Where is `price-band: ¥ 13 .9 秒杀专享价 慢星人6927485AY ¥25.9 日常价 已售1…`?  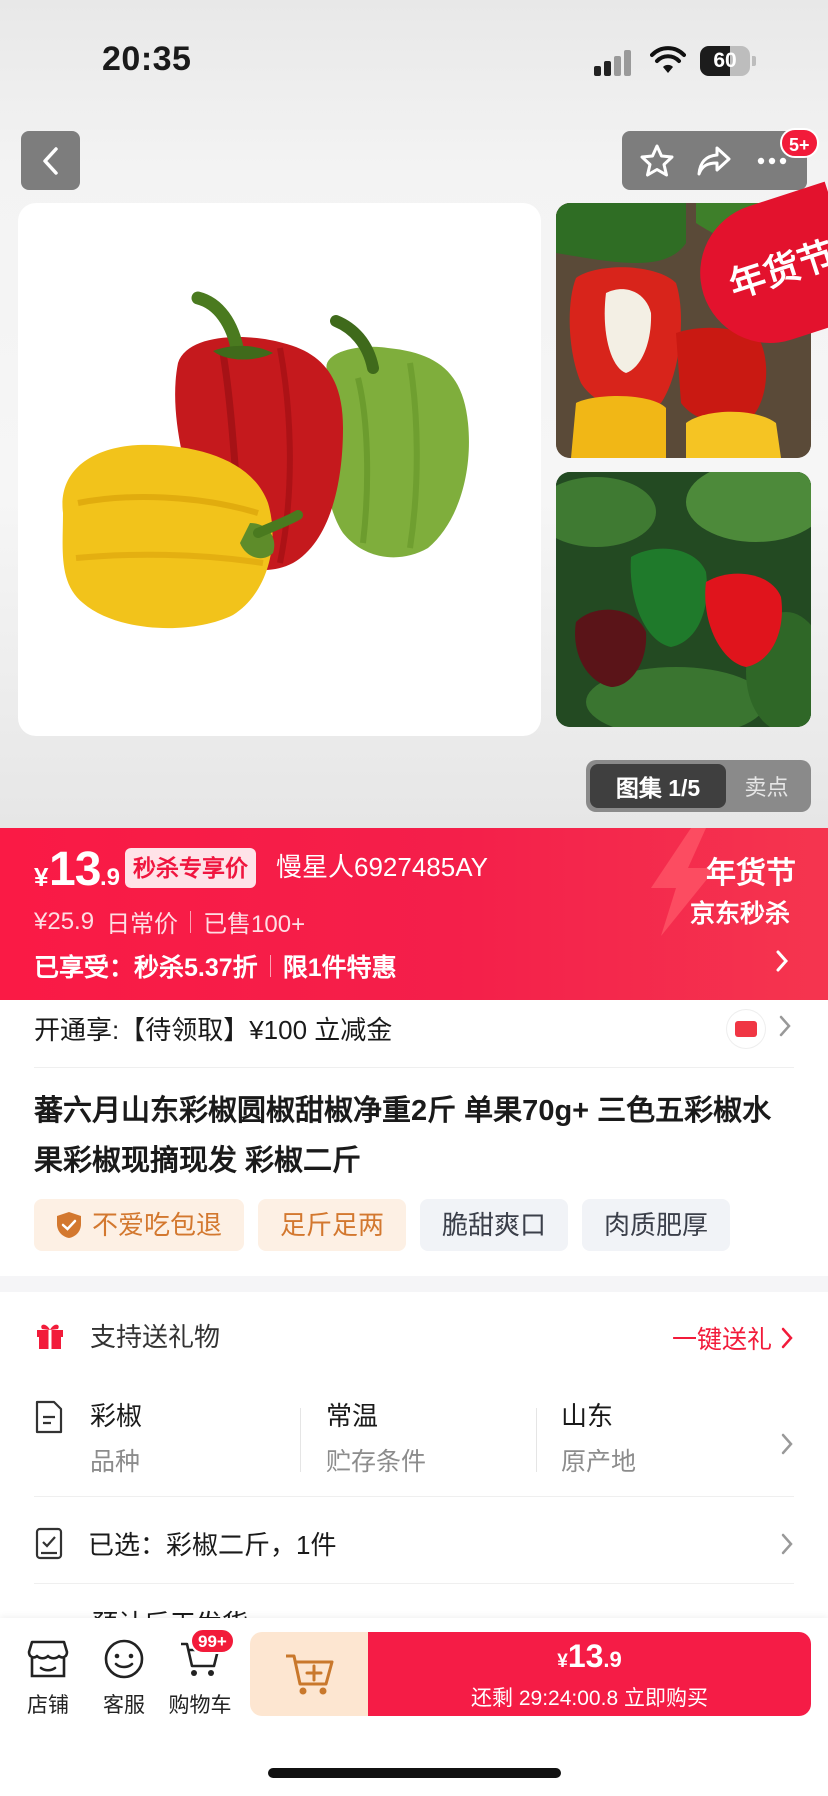 price-band: ¥ 13 .9 秒杀专享价 慢星人6927485AY ¥25.9 日常价 已售1… is located at coordinates (414, 914).